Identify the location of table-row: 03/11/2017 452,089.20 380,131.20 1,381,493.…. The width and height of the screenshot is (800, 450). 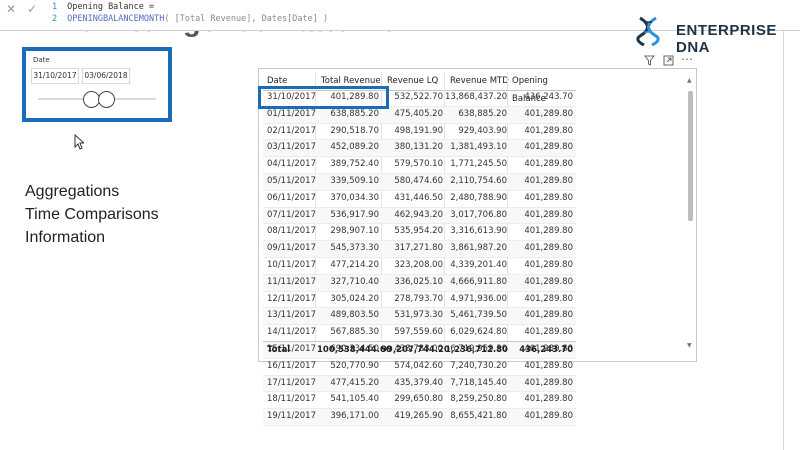
(419, 149).